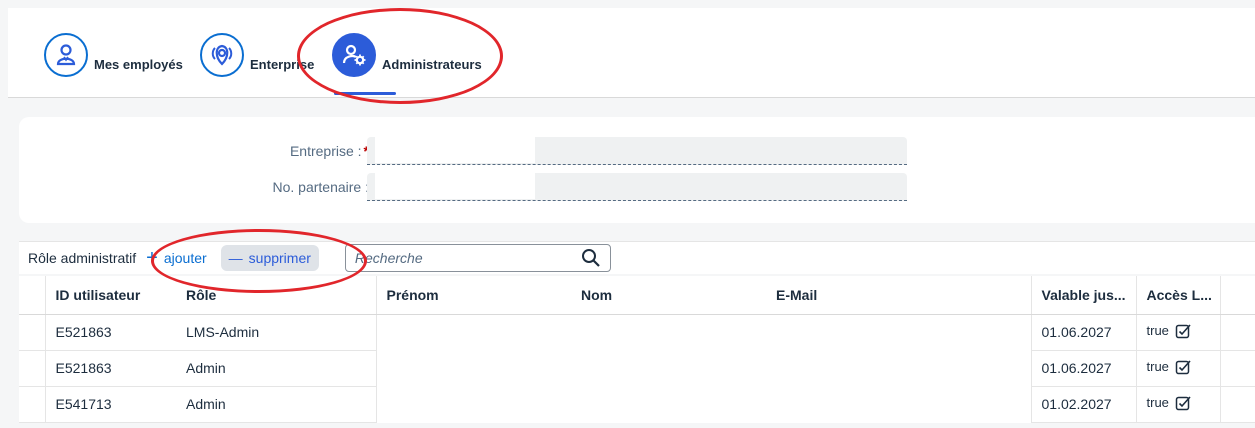 This screenshot has height=428, width=1255. What do you see at coordinates (432, 64) in the screenshot?
I see `nav-label: Administrateurs` at bounding box center [432, 64].